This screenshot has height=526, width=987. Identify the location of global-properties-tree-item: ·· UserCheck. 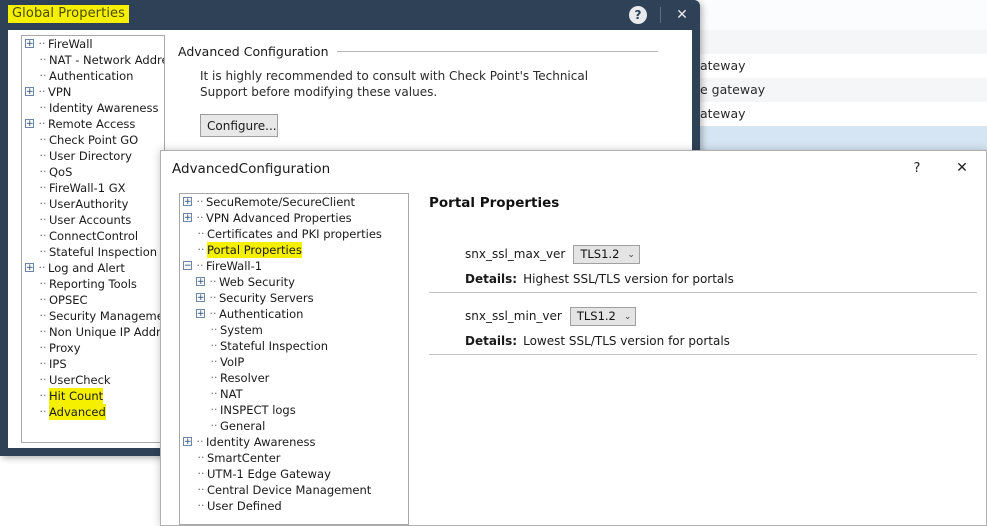
(93, 380).